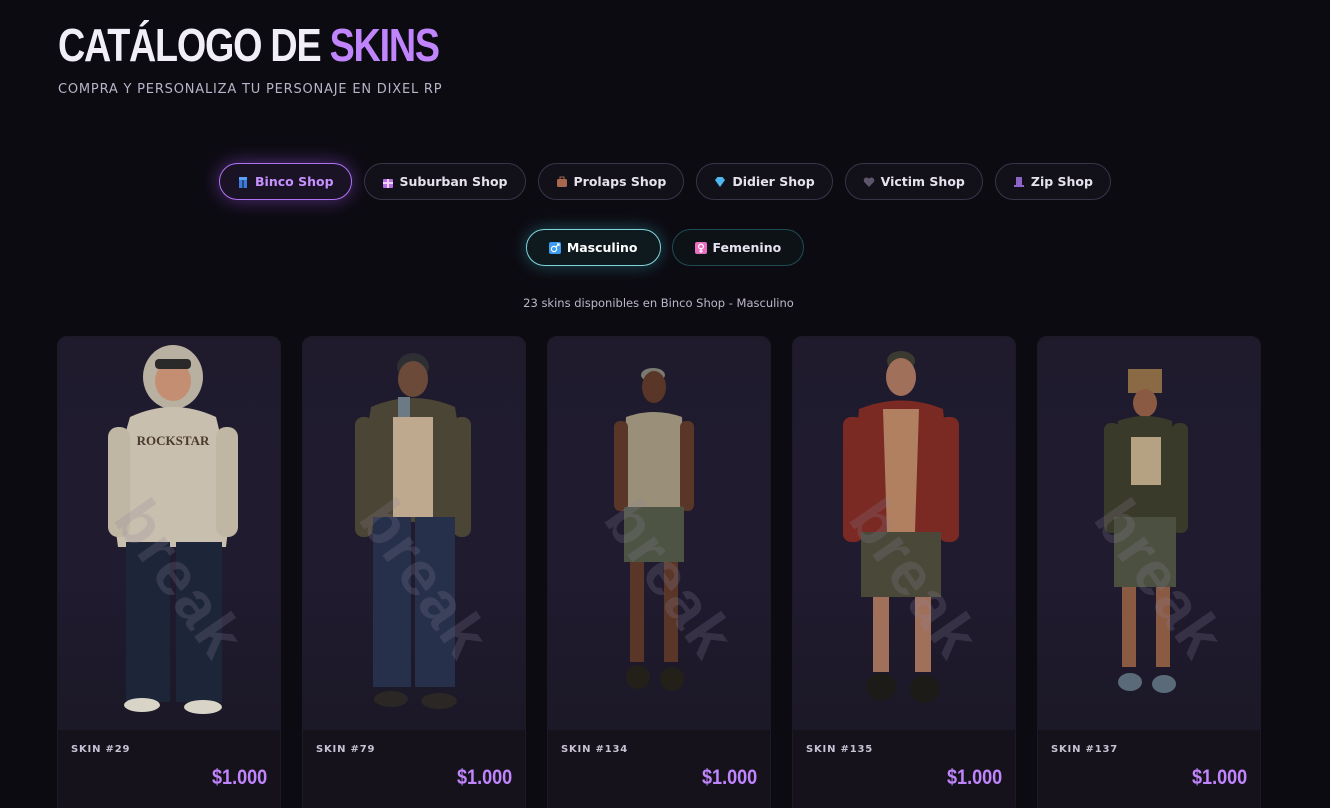  I want to click on skin-label: SKIN #29, so click(101, 749).